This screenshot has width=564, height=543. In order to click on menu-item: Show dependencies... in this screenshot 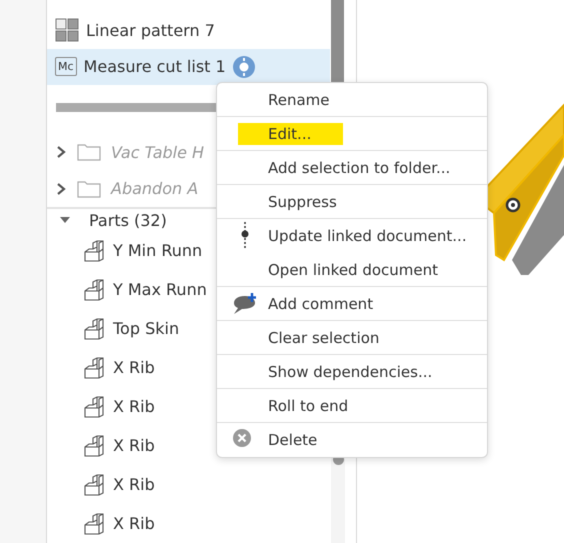, I will do `click(352, 372)`.